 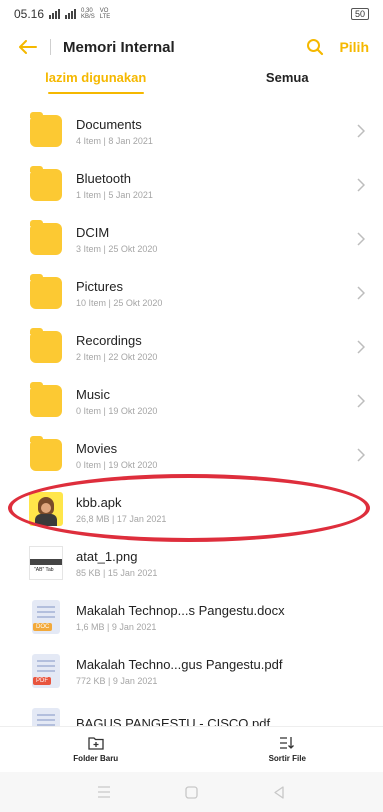 I want to click on search-icon, so click(x=315, y=47).